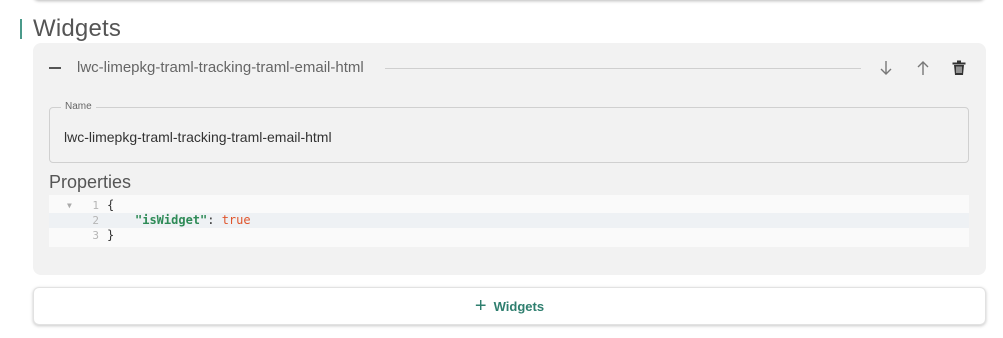  I want to click on name-field-label: Name, so click(78, 107).